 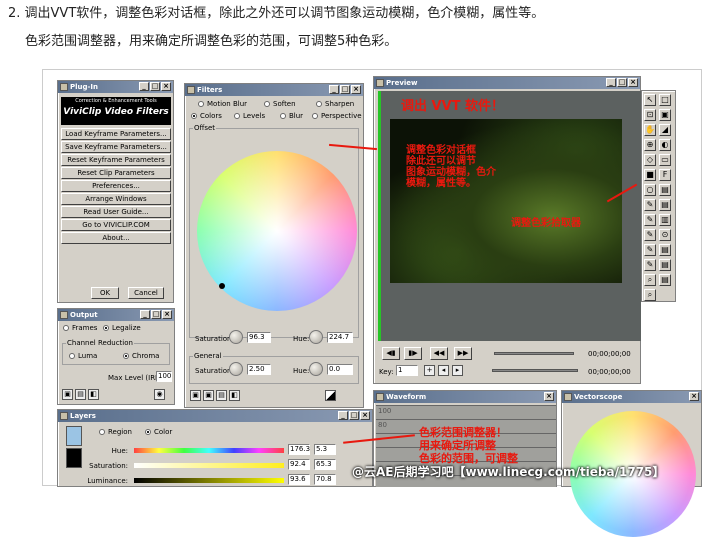 What do you see at coordinates (429, 370) in the screenshot?
I see `keyframe-add-icon: +` at bounding box center [429, 370].